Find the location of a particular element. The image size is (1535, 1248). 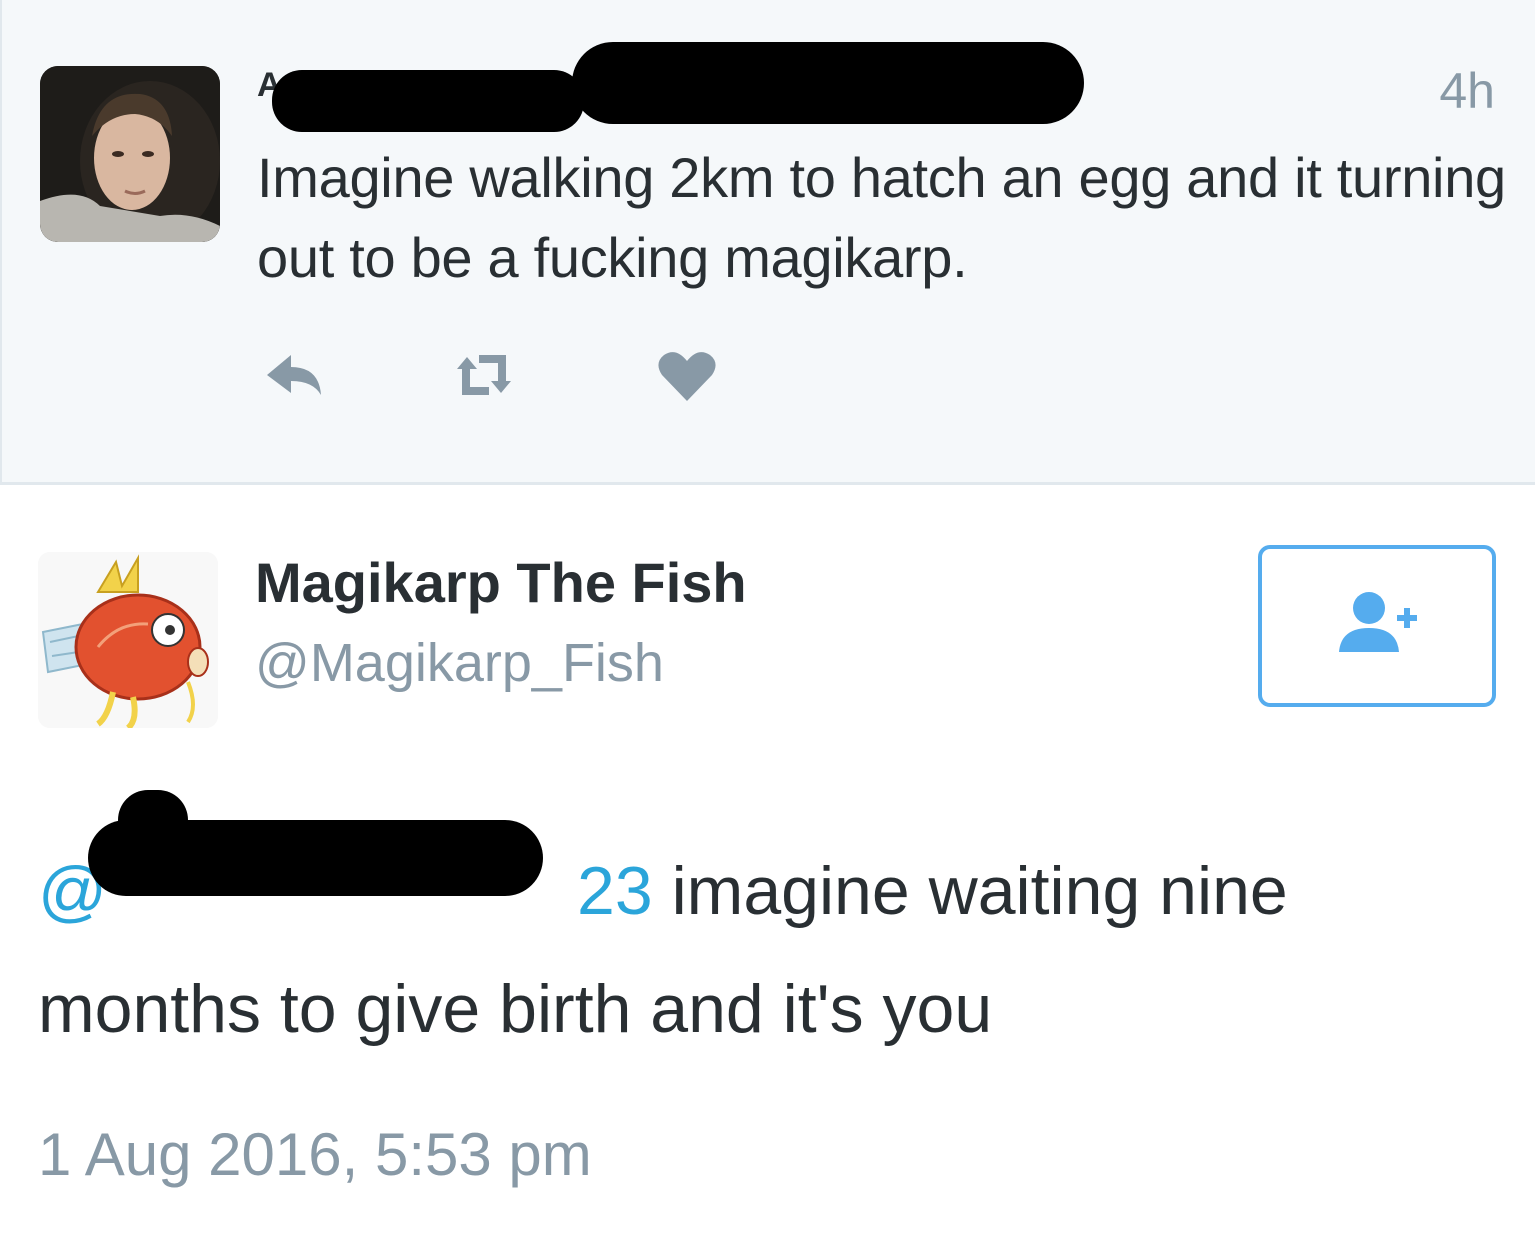

author-name: Magikarp The Fish is located at coordinates (501, 582).